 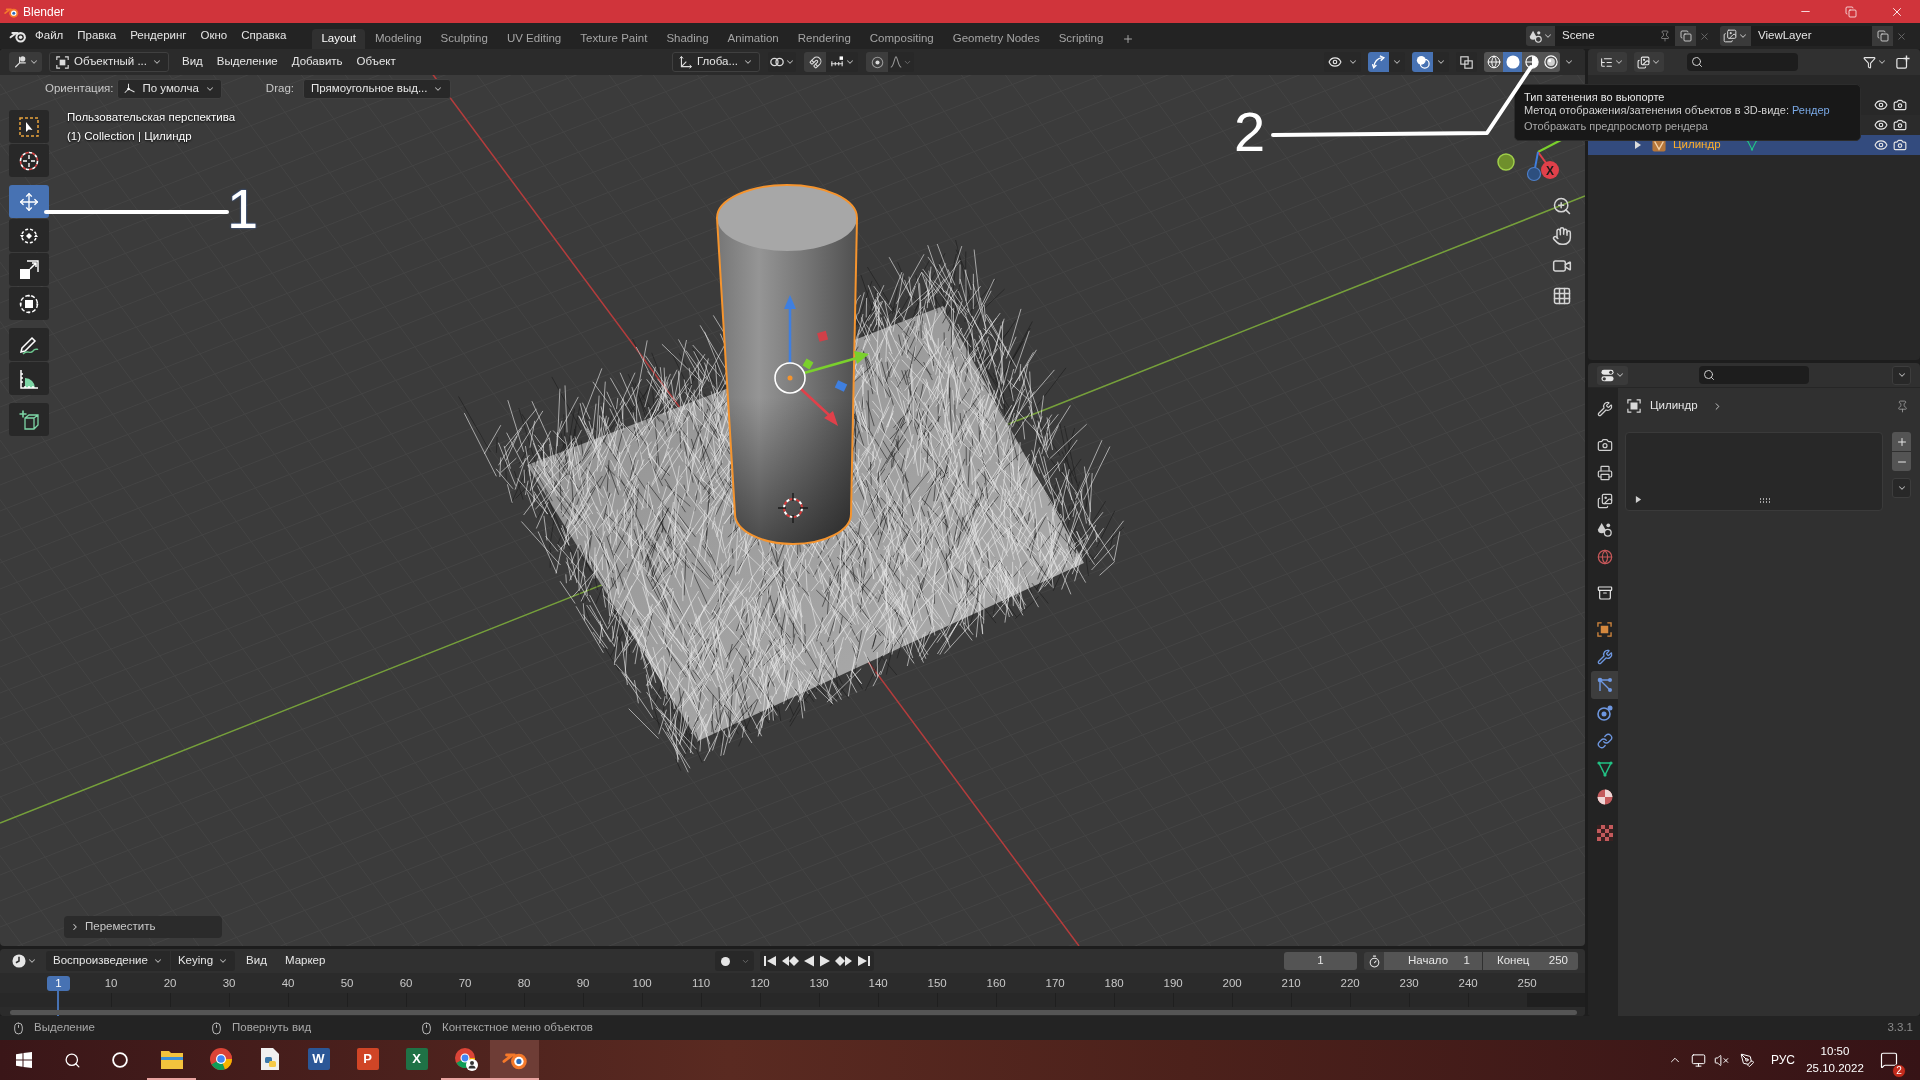 I want to click on previous-keyframe-icon, so click(x=789, y=961).